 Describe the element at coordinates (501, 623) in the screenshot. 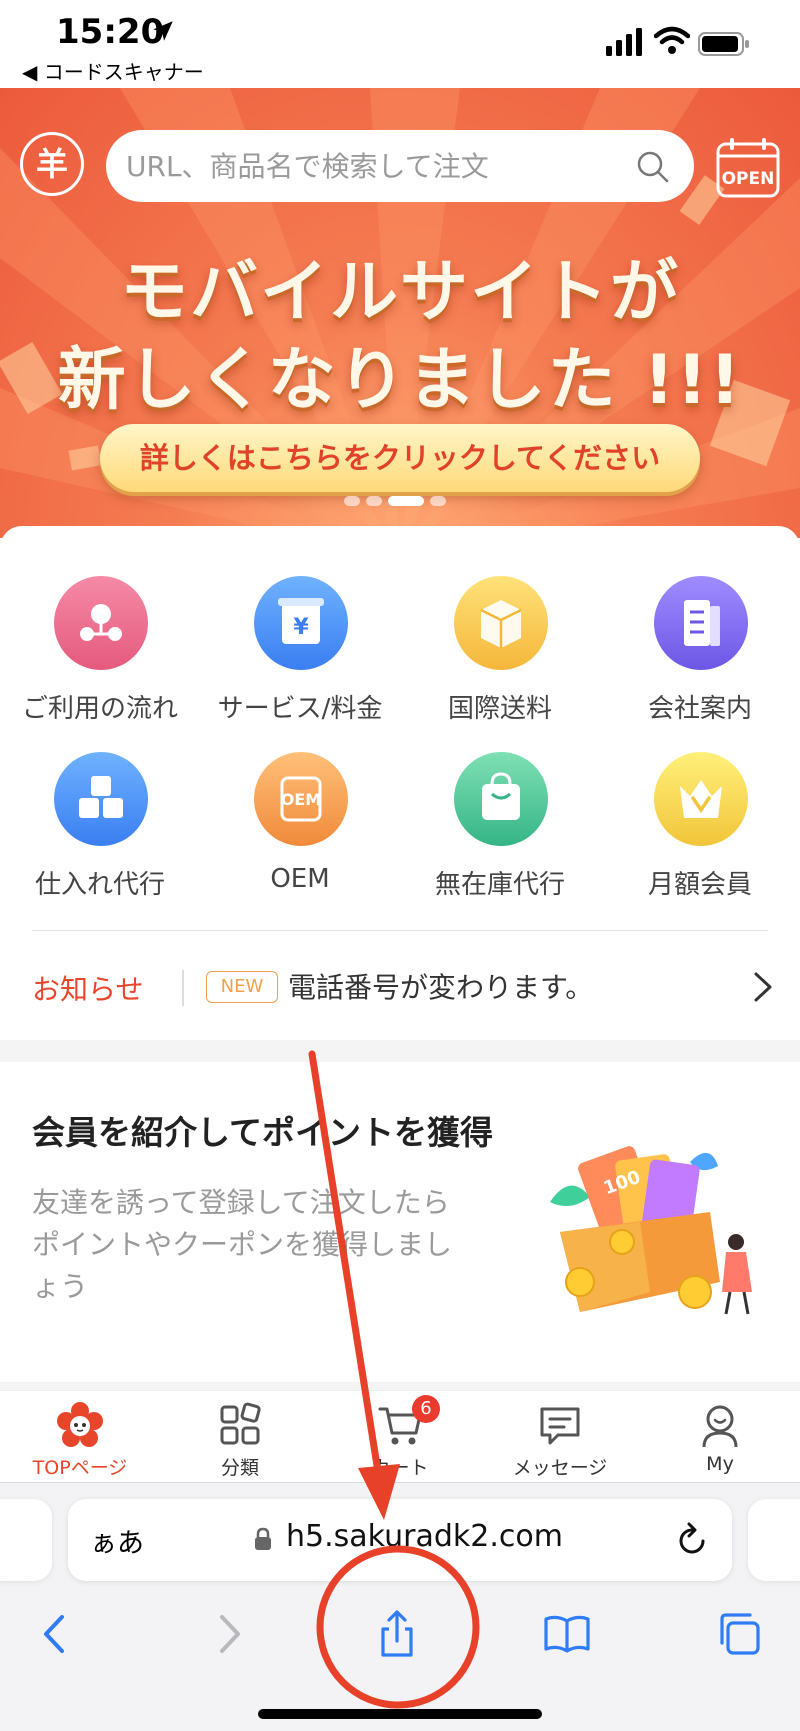

I see `shipping-box-icon` at that location.